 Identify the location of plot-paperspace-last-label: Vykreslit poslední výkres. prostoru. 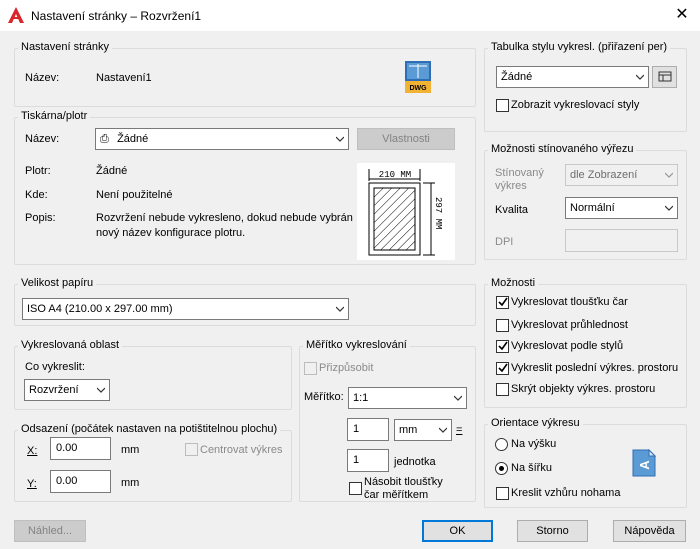
(595, 368).